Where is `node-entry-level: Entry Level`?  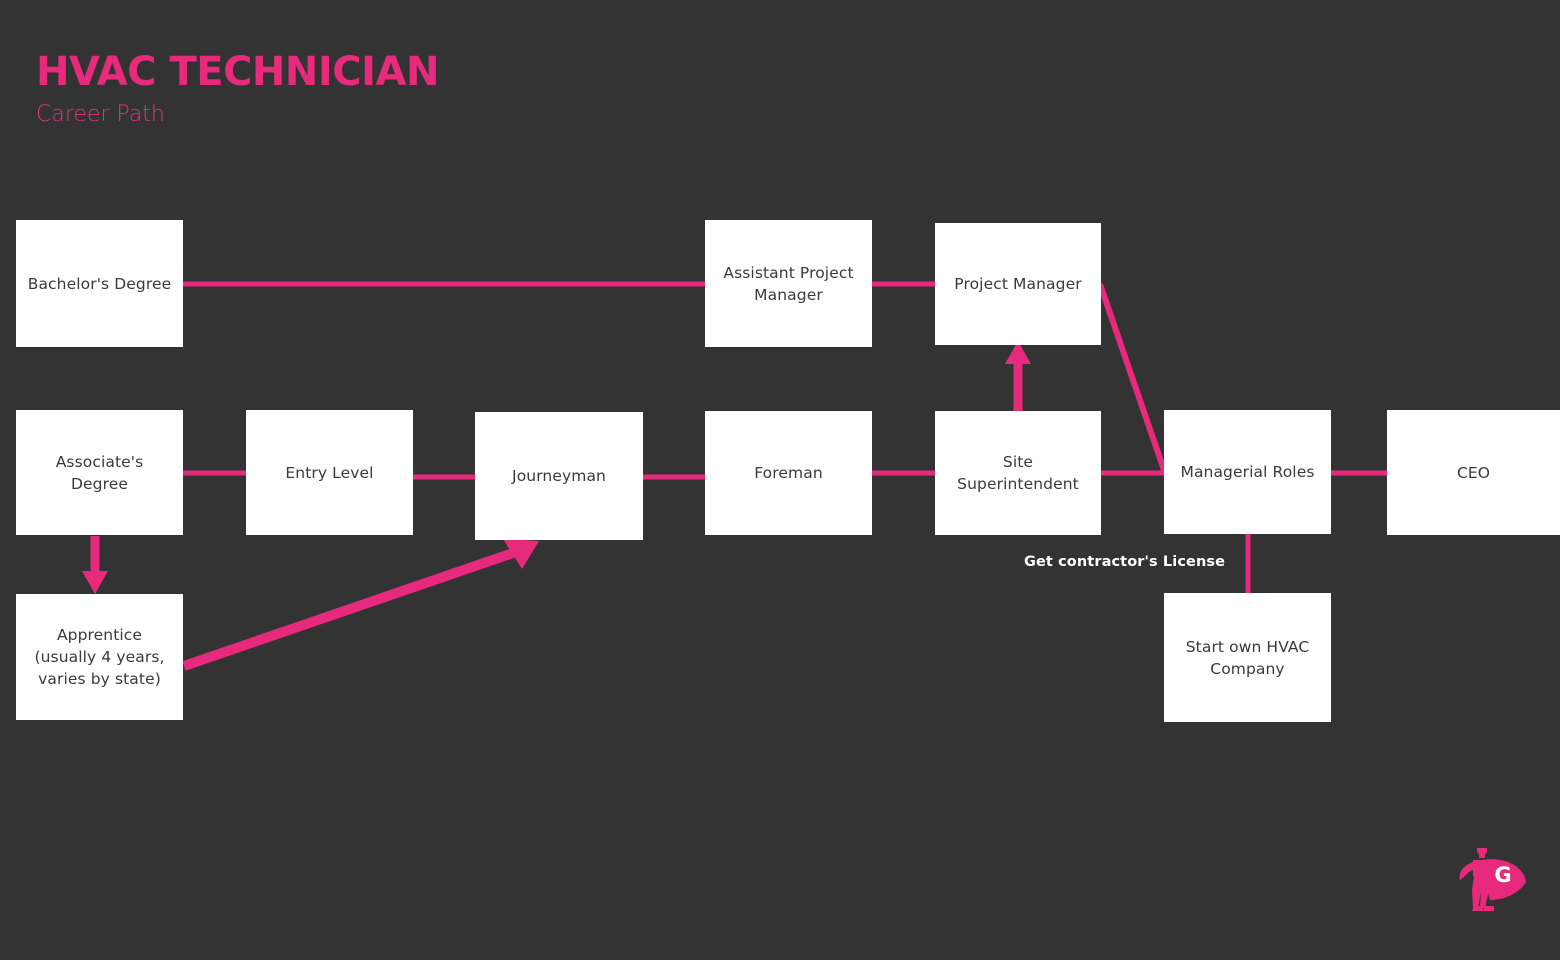 node-entry-level: Entry Level is located at coordinates (329, 472).